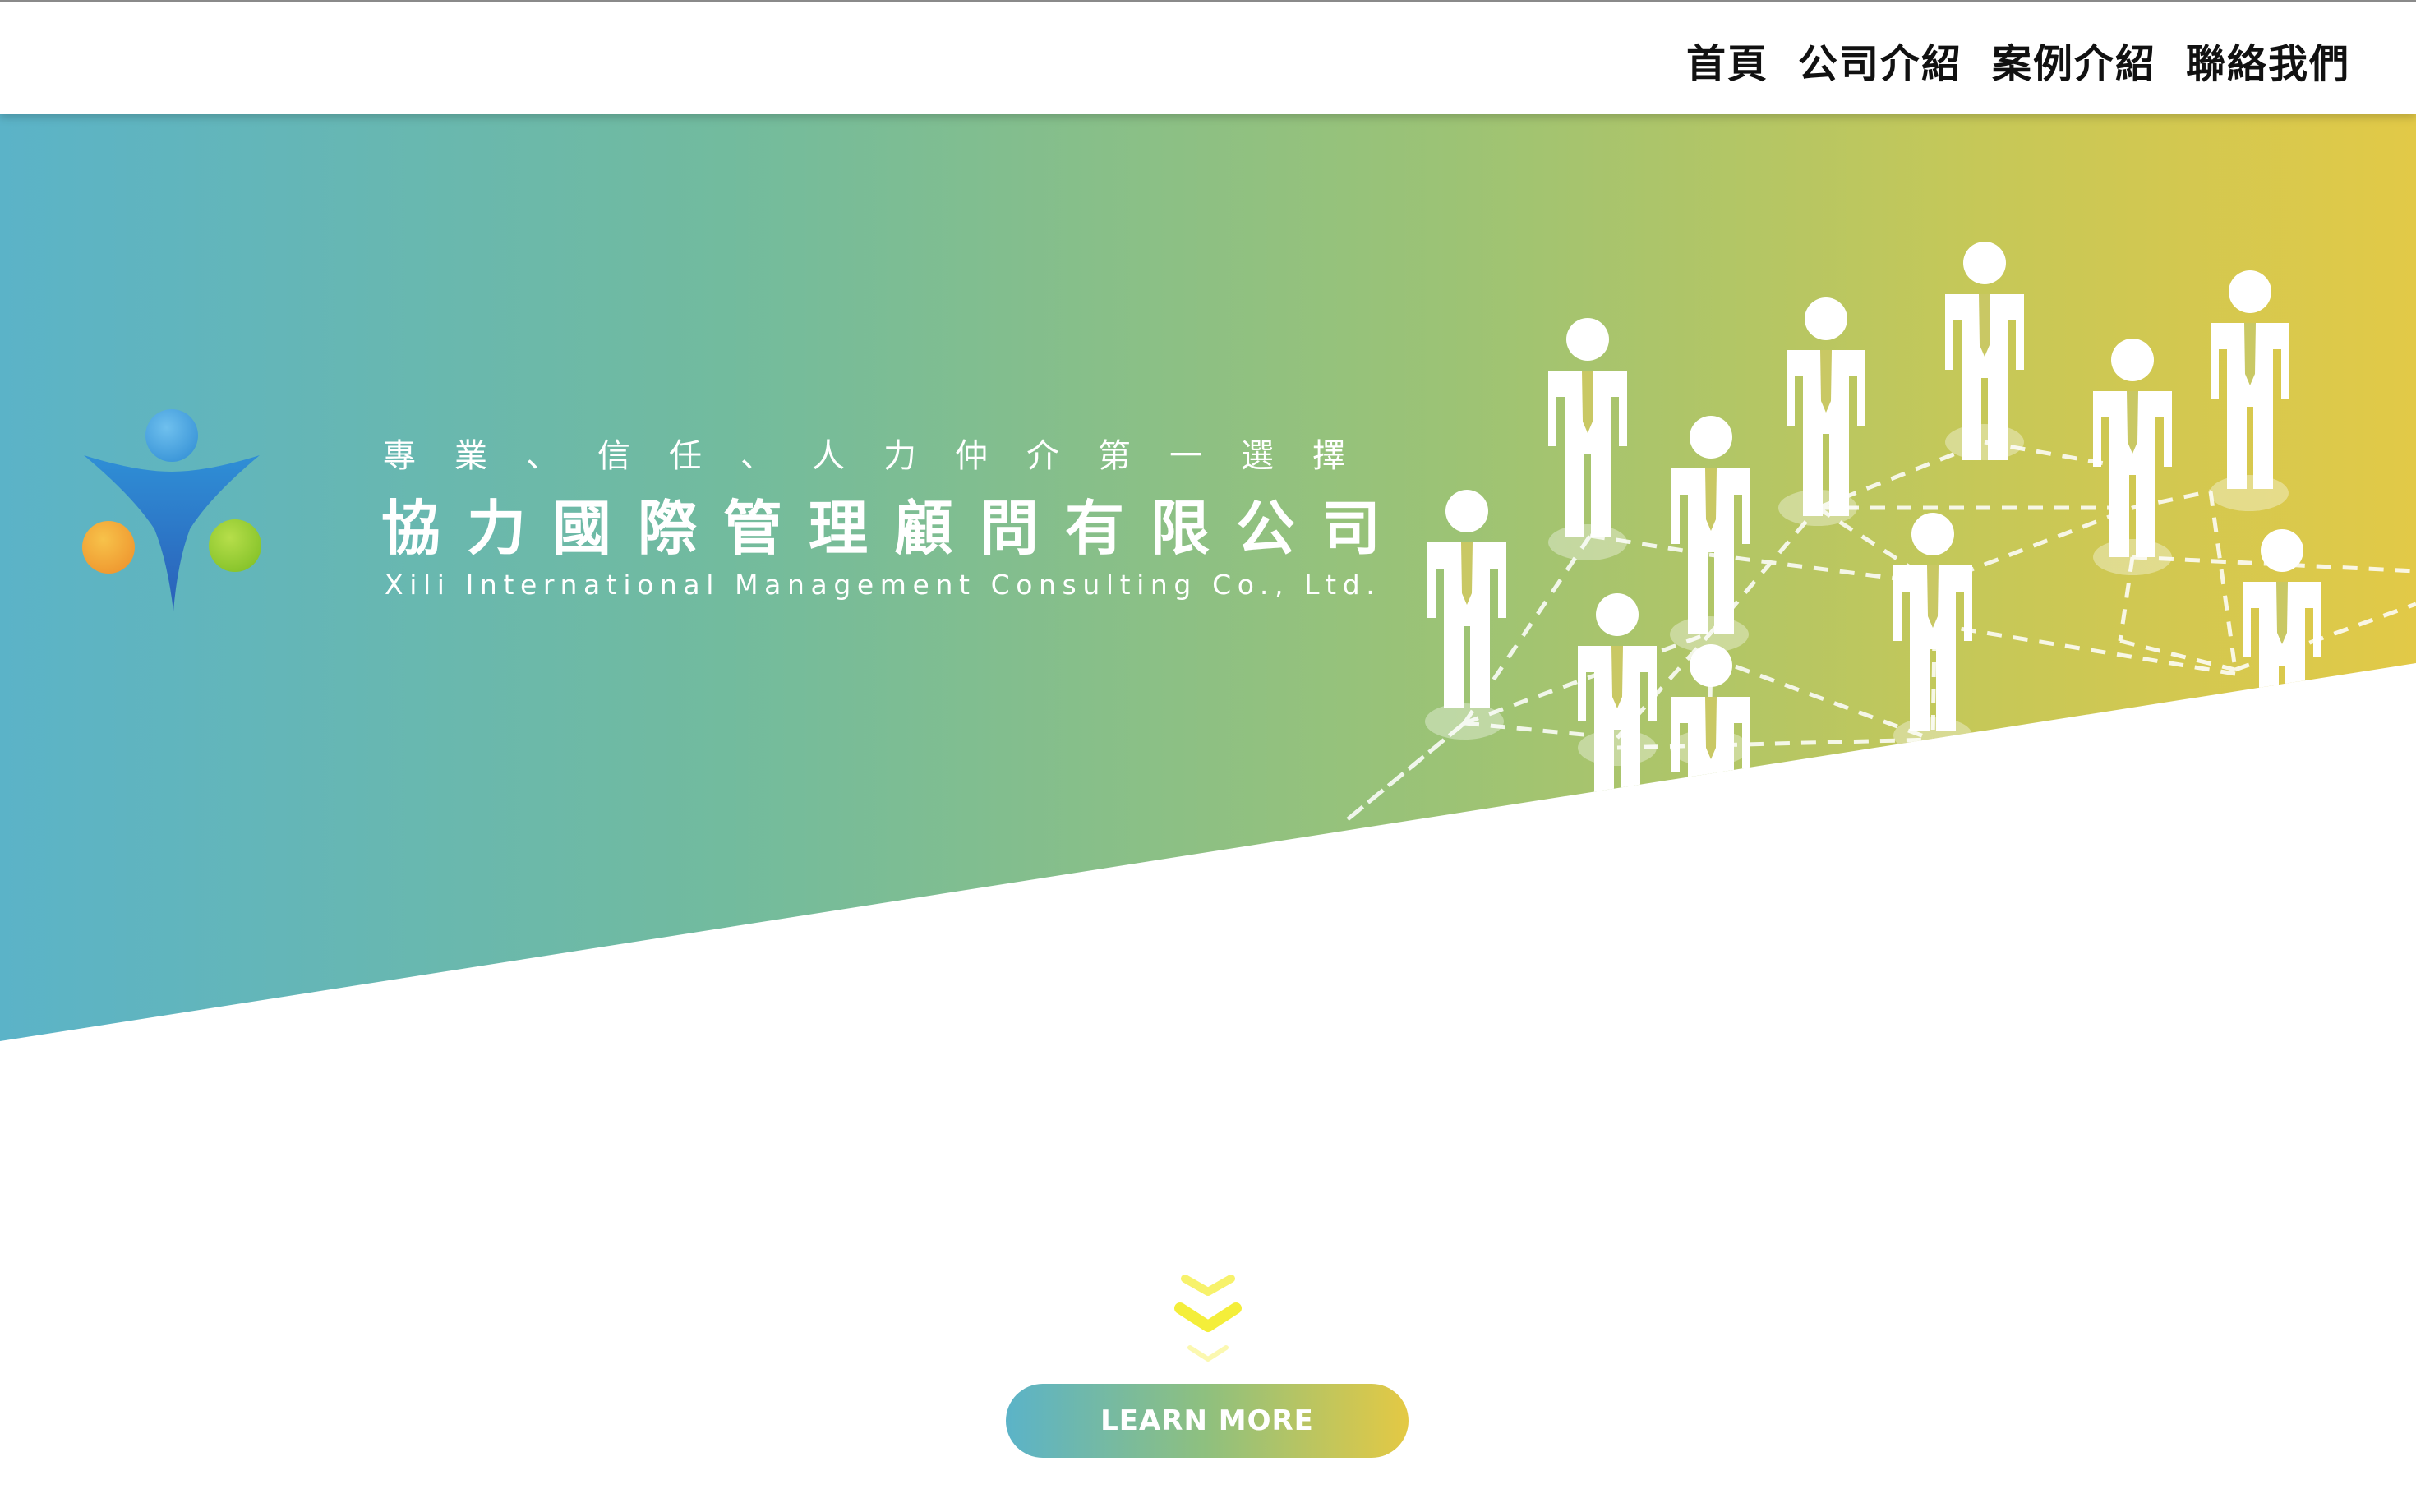 The image size is (2416, 1512). What do you see at coordinates (2268, 60) in the screenshot?
I see `nav-item-contact-us: 聯絡我們` at bounding box center [2268, 60].